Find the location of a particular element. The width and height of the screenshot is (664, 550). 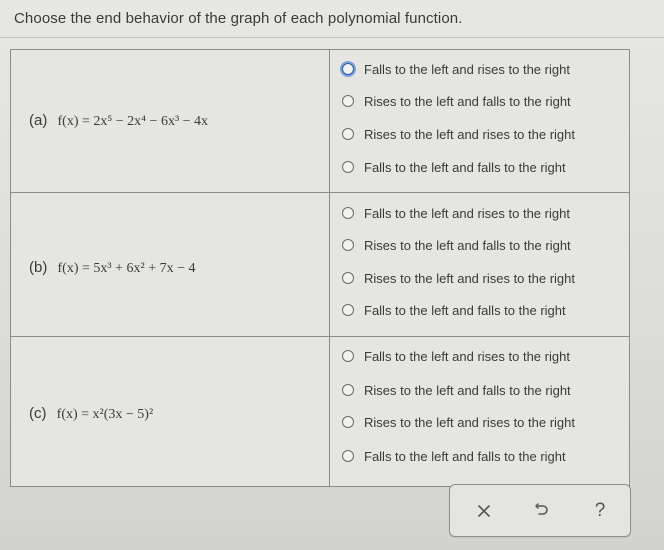

option-a-1: Falls to the left and rises to the right is located at coordinates (456, 69).